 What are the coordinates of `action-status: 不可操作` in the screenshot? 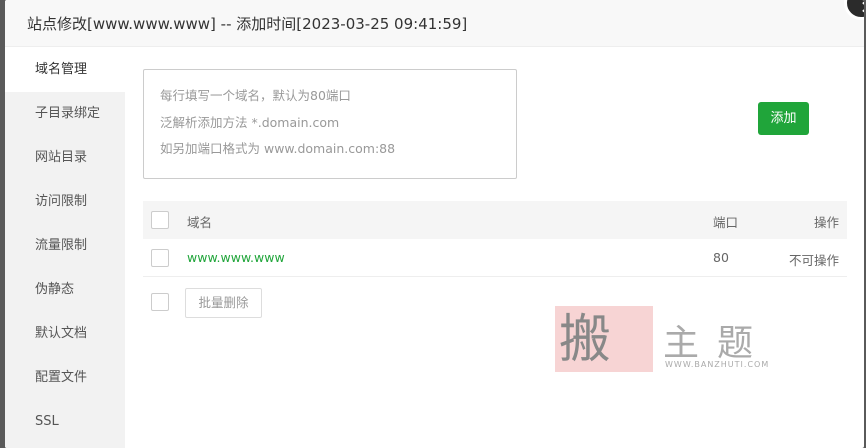 It's located at (813, 260).